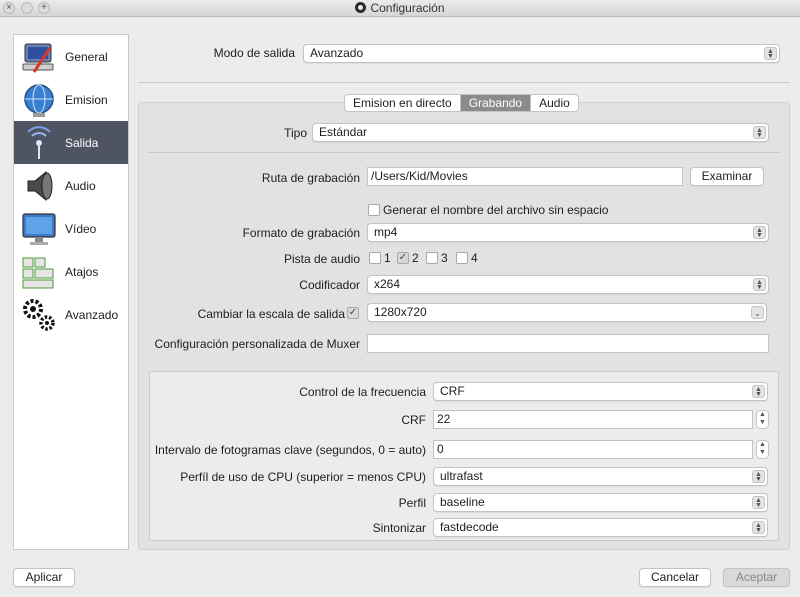 Image resolution: width=800 pixels, height=597 pixels. I want to click on type-label: Tipo, so click(295, 133).